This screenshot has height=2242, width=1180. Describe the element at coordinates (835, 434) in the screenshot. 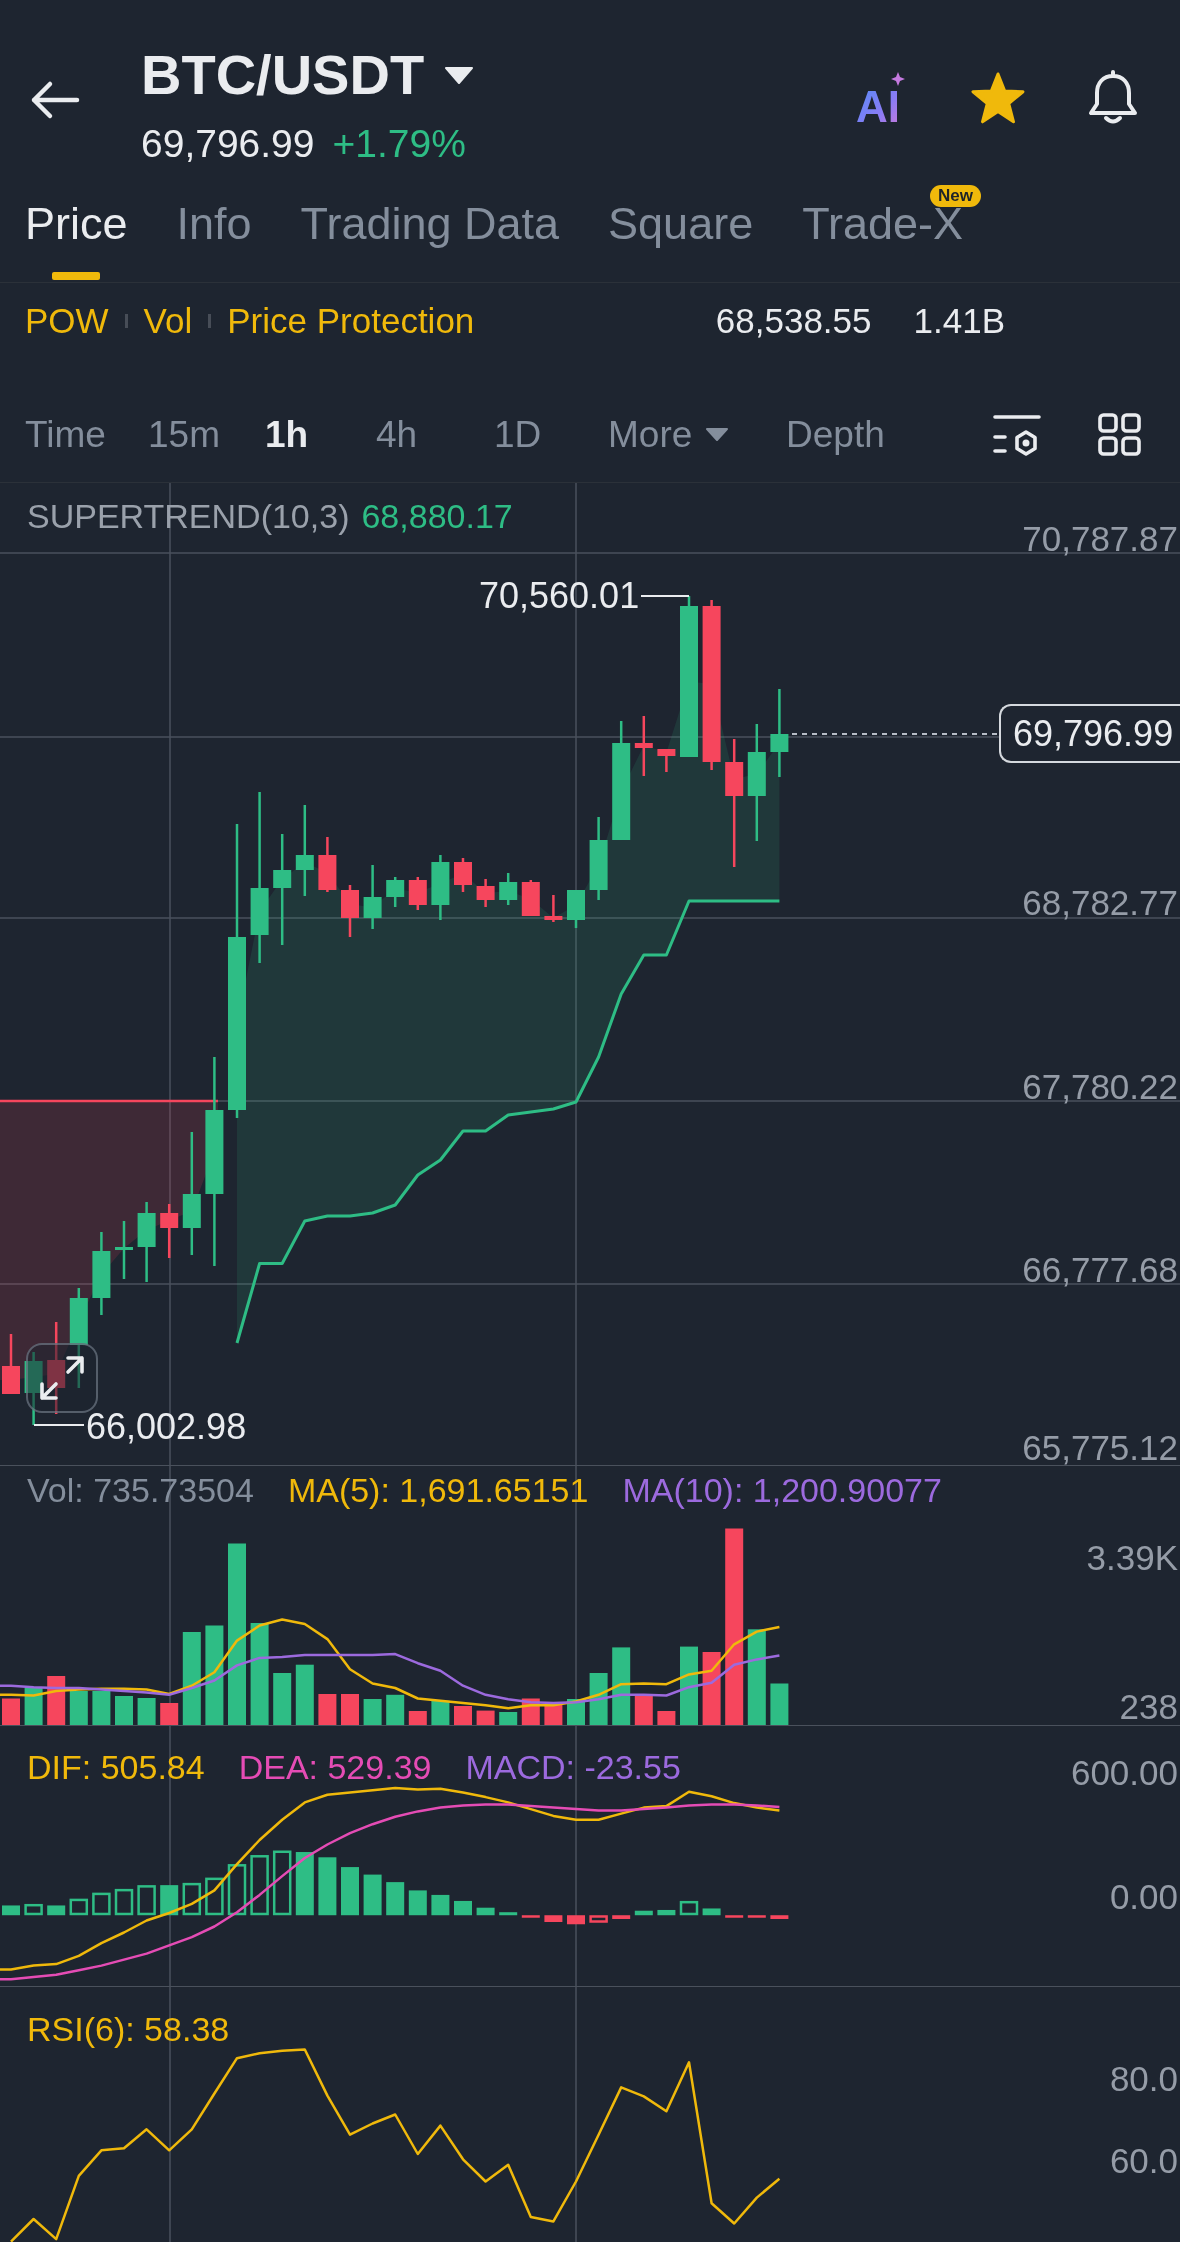

I see `interval-tab: Depth` at that location.